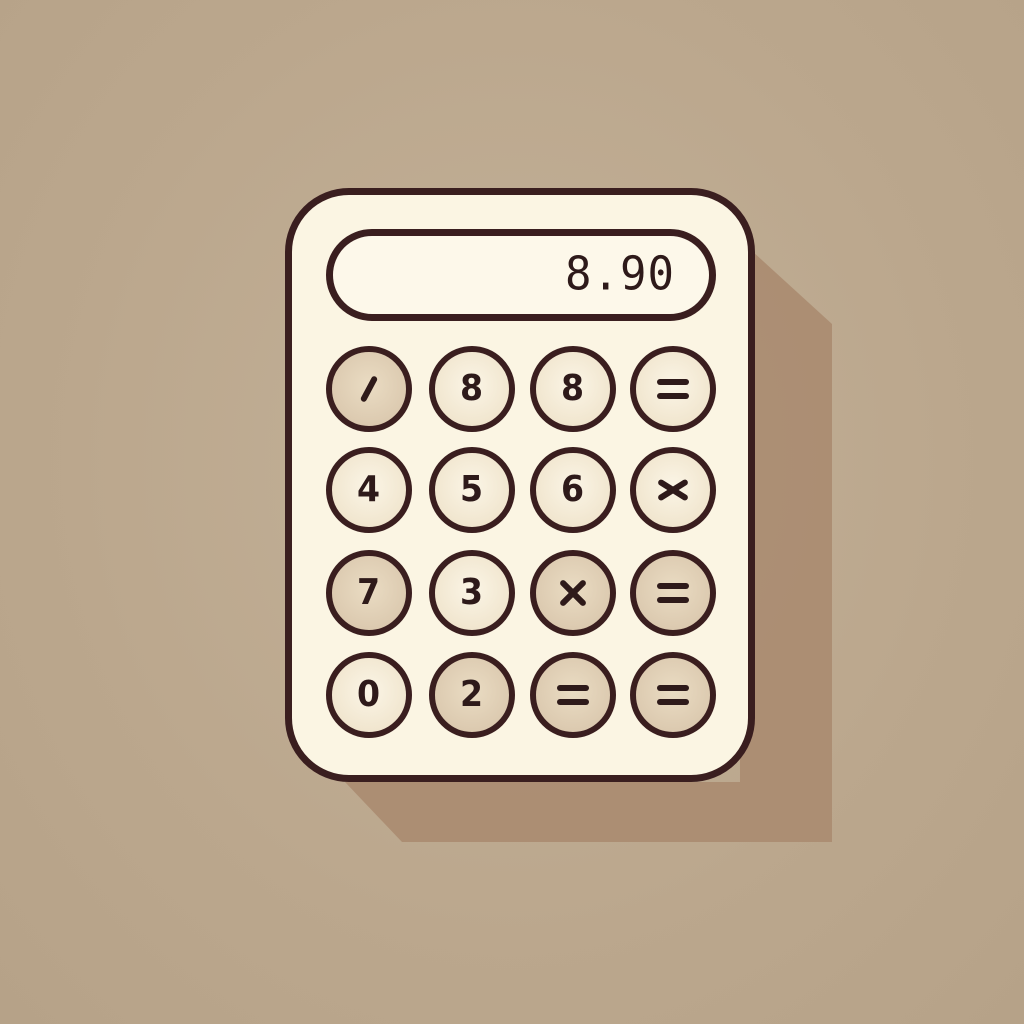 The image size is (1024, 1024). I want to click on key-label: 2, so click(472, 694).